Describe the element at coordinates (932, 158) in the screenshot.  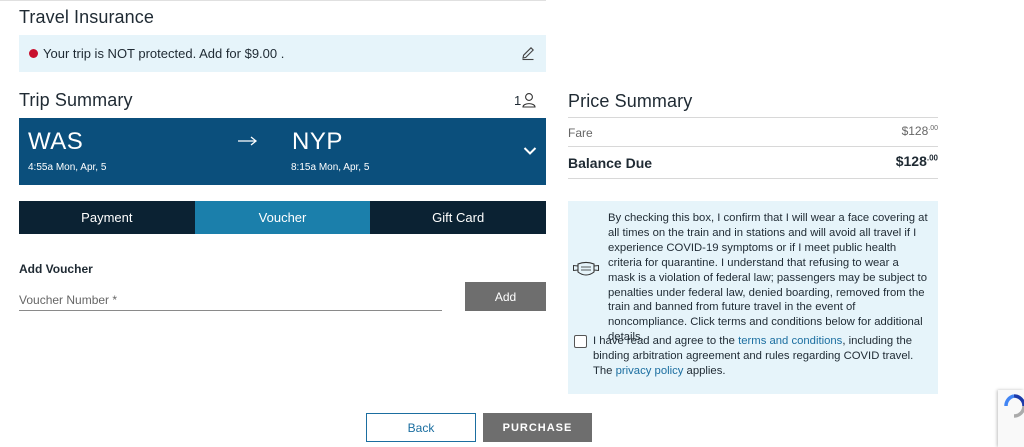
I see `balance-cents: .00` at that location.